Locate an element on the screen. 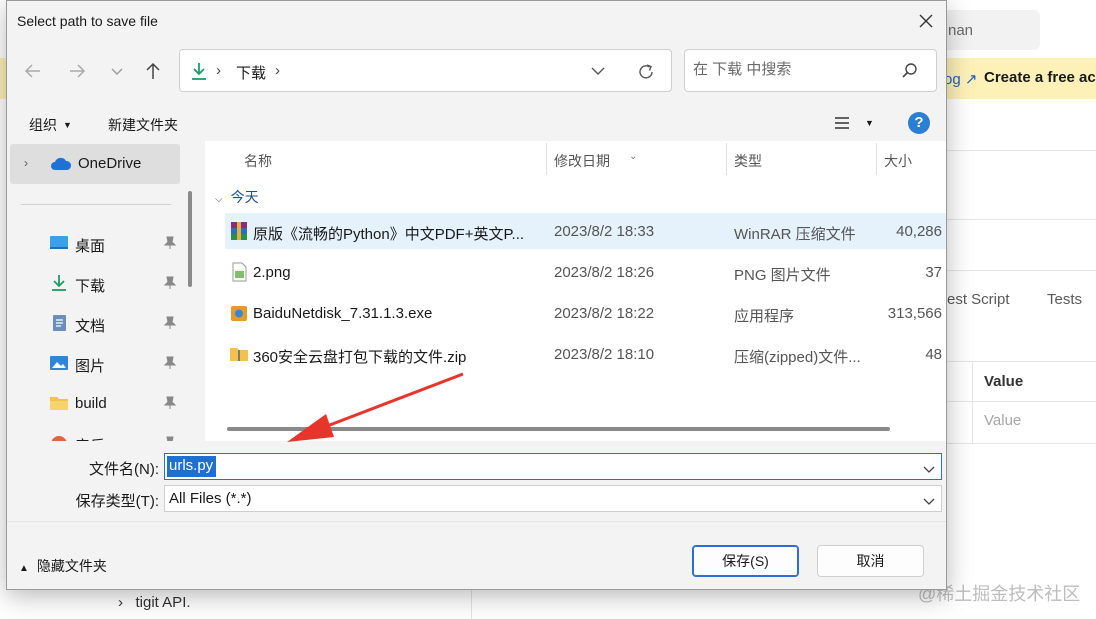 The width and height of the screenshot is (1096, 619). nav-item-onedrive: › OneDrive is located at coordinates (95, 164).